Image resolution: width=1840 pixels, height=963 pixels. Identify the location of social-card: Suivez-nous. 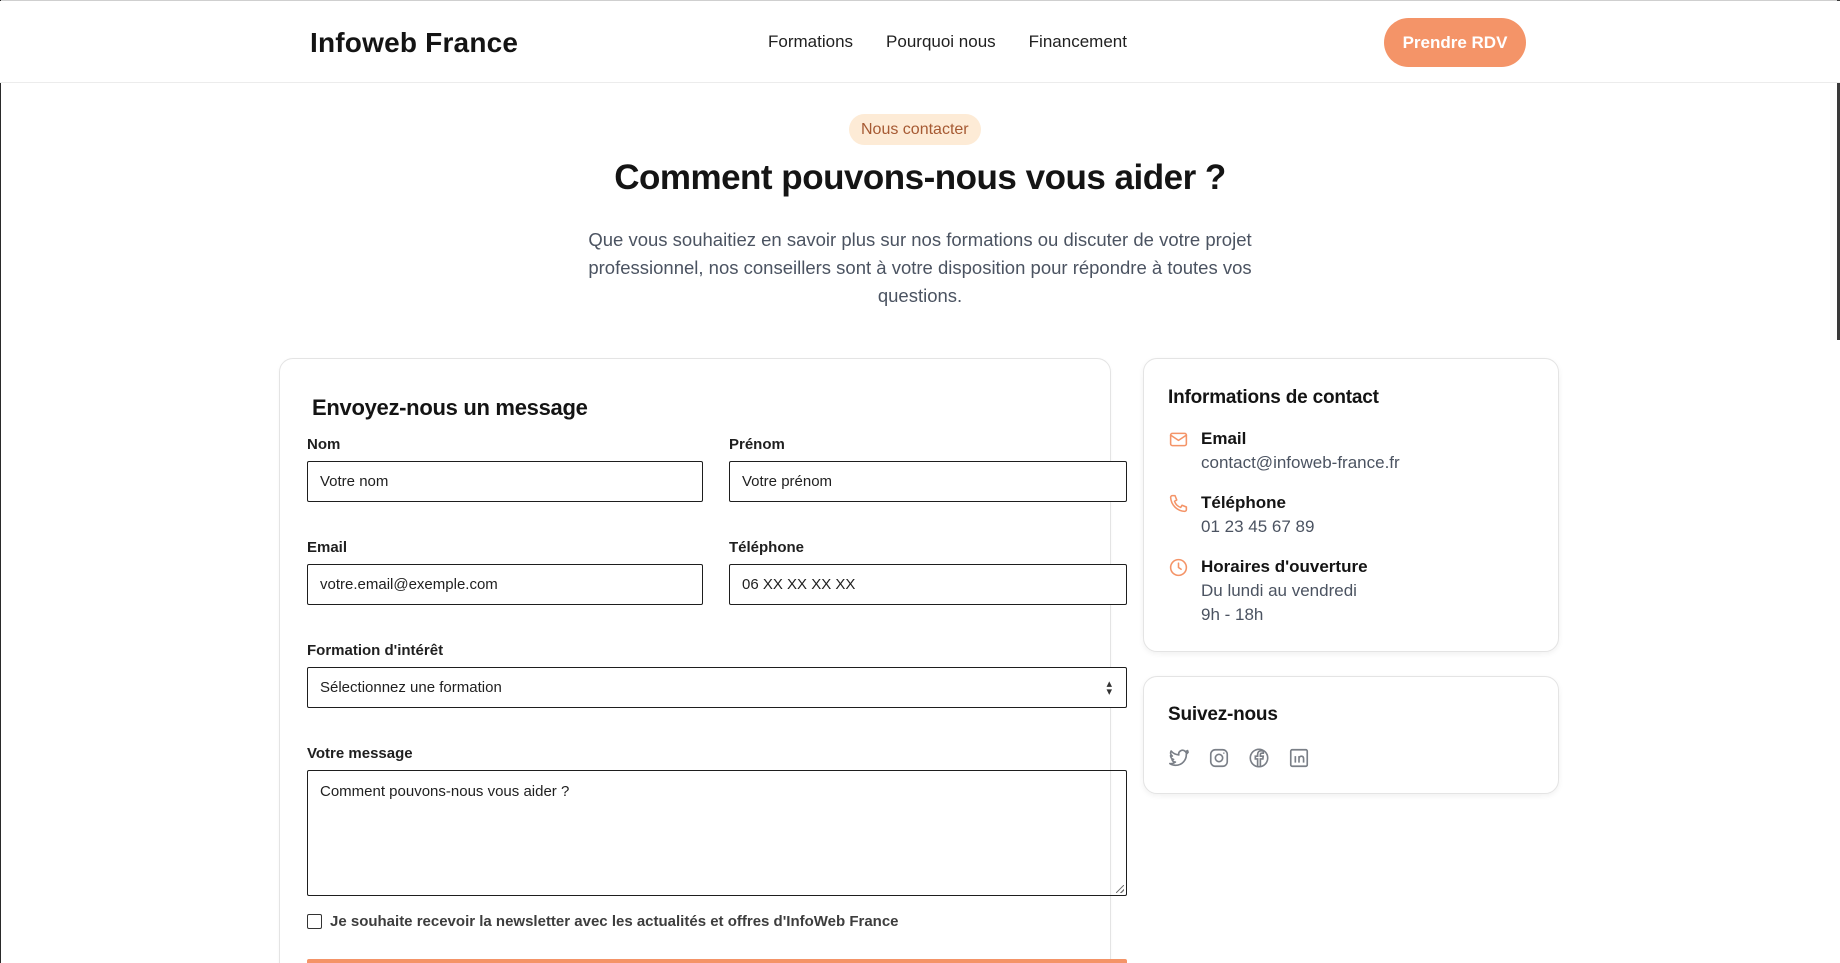
(1351, 735).